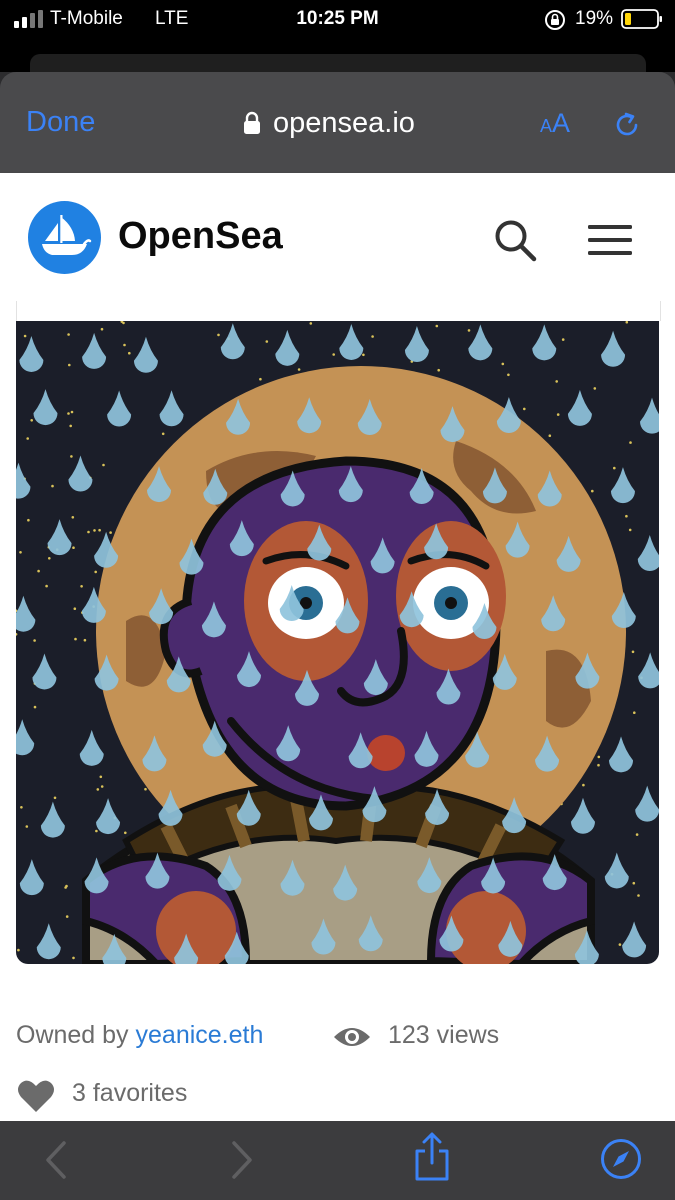 The width and height of the screenshot is (675, 1200). Describe the element at coordinates (129, 1093) in the screenshot. I see `favorites-count: 3 favorites` at that location.